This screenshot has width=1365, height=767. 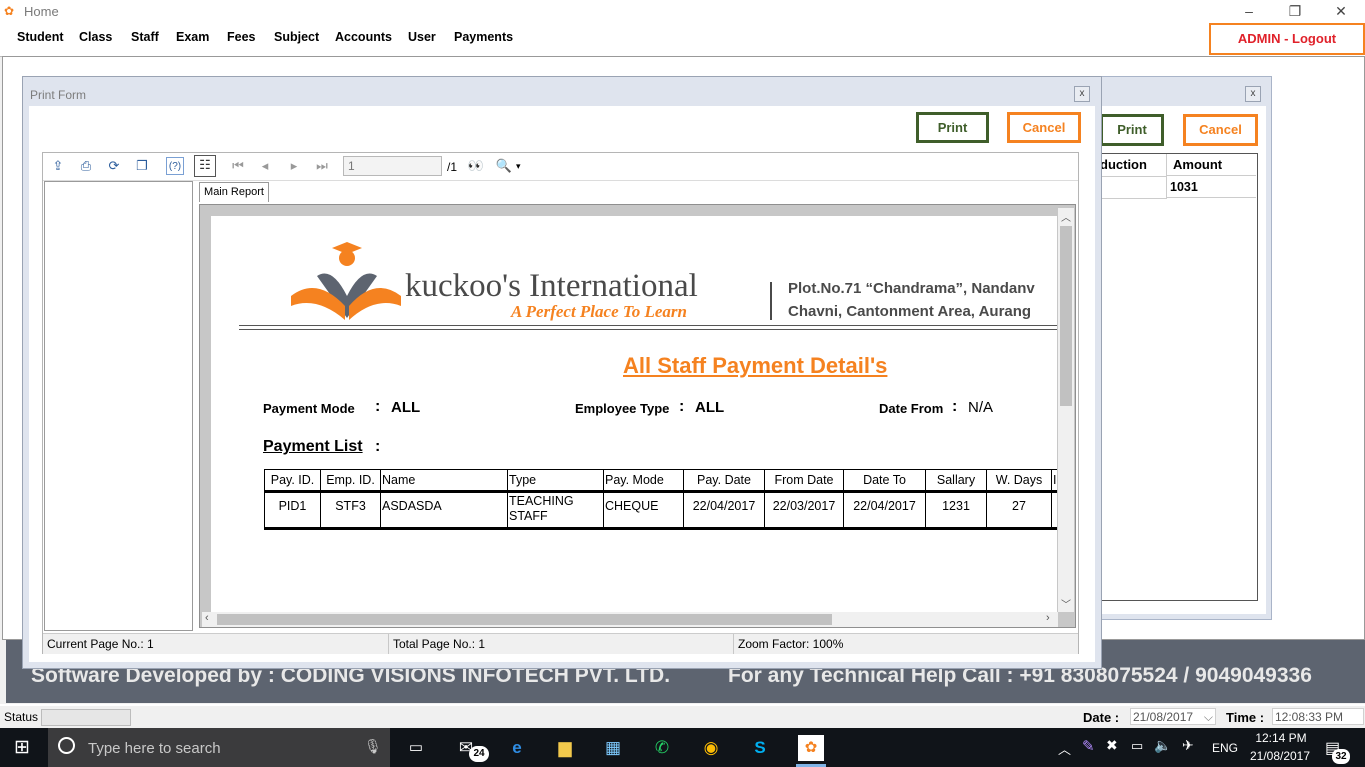 I want to click on background-cancel-button: Cancel, so click(x=1220, y=130).